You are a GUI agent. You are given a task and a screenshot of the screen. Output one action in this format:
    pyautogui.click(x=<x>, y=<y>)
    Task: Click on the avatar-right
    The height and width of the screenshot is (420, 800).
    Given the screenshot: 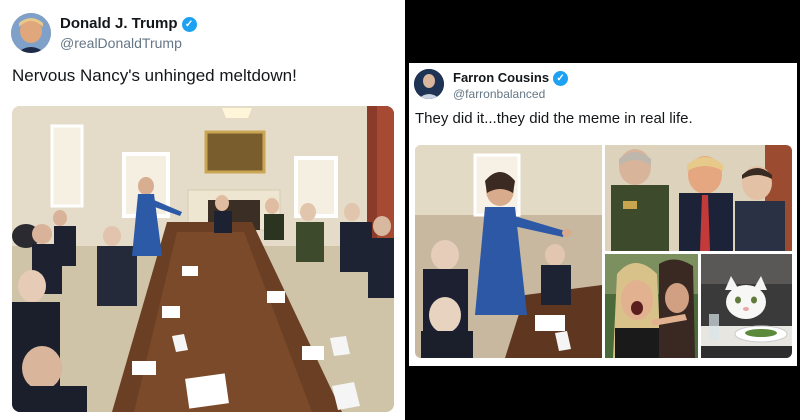 What is the action you would take?
    pyautogui.click(x=429, y=84)
    